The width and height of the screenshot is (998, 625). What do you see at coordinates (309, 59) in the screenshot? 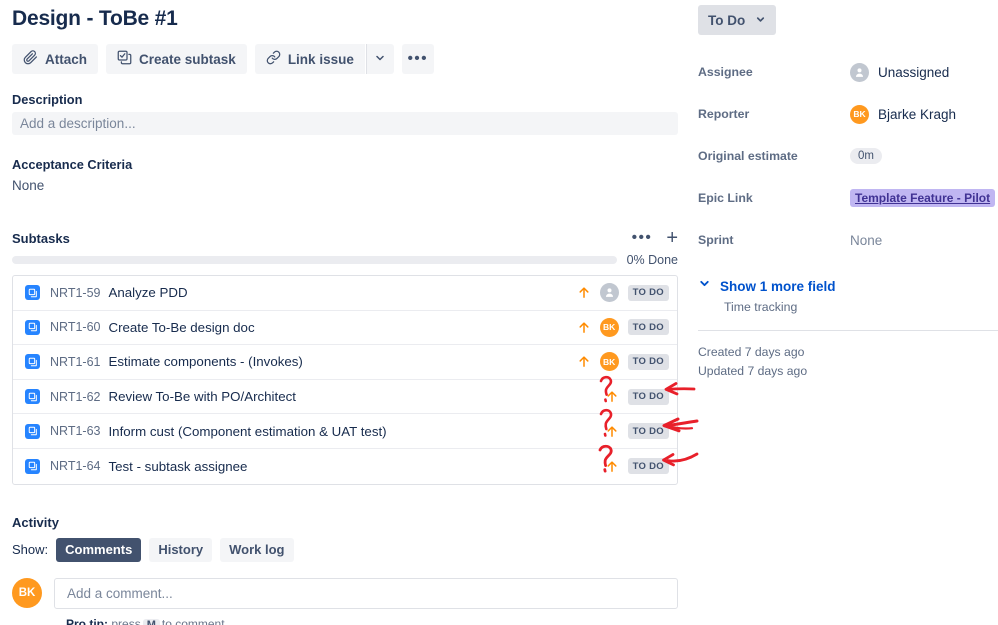
I see `link-issue-button: Link issue` at bounding box center [309, 59].